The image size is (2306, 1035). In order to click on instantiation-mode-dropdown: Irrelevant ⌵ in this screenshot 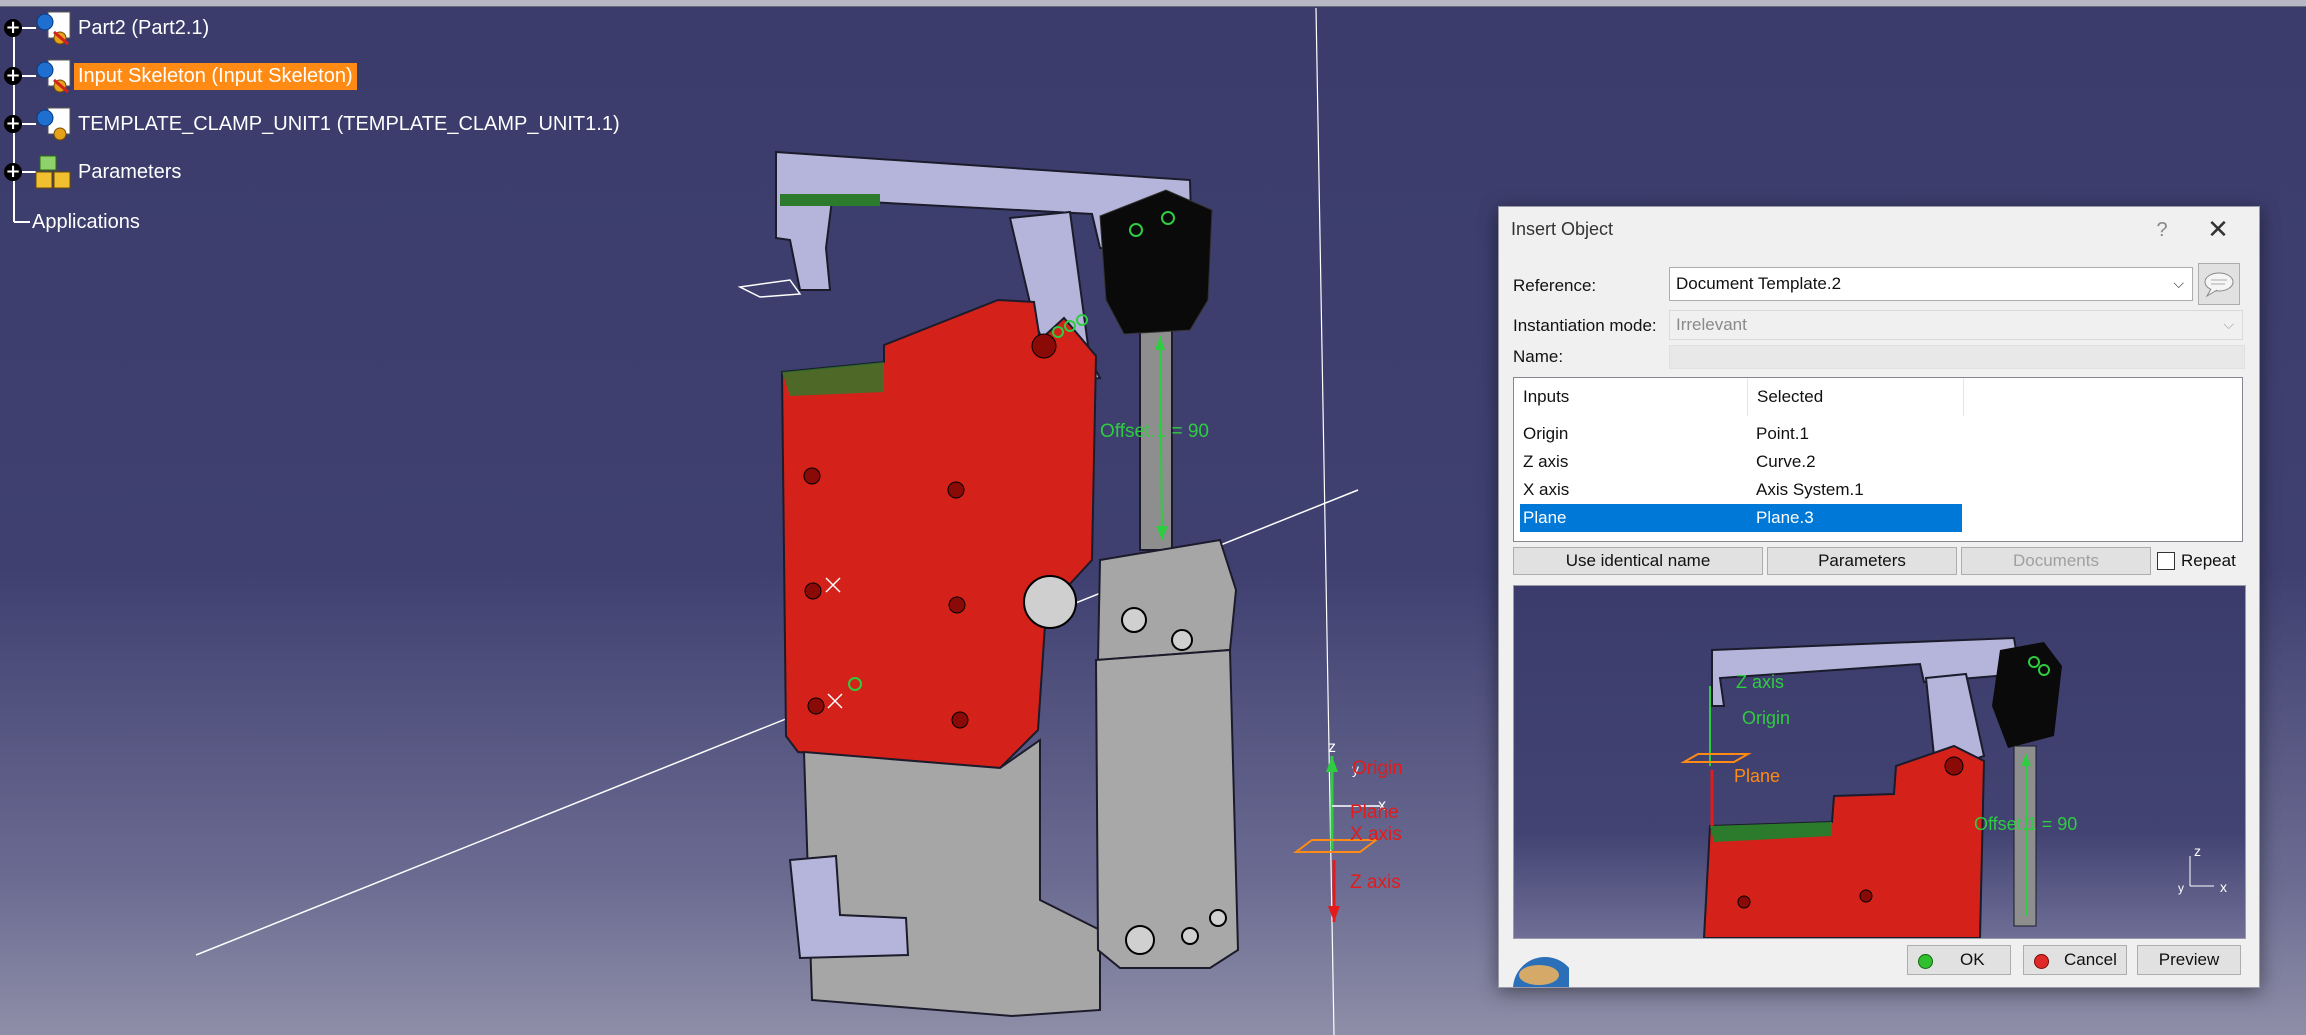, I will do `click(1956, 325)`.